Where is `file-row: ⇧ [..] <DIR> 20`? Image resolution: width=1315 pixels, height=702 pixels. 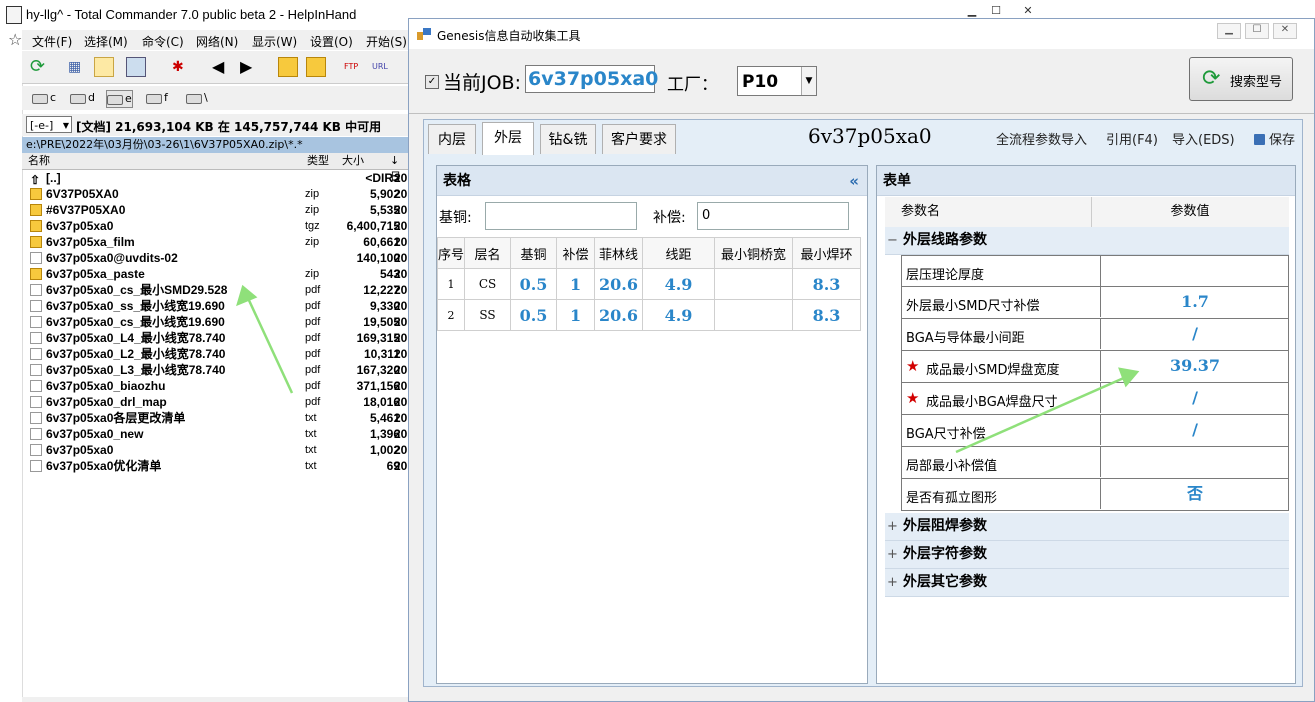
file-row: ⇧ [..] <DIR> 20 is located at coordinates (215, 178).